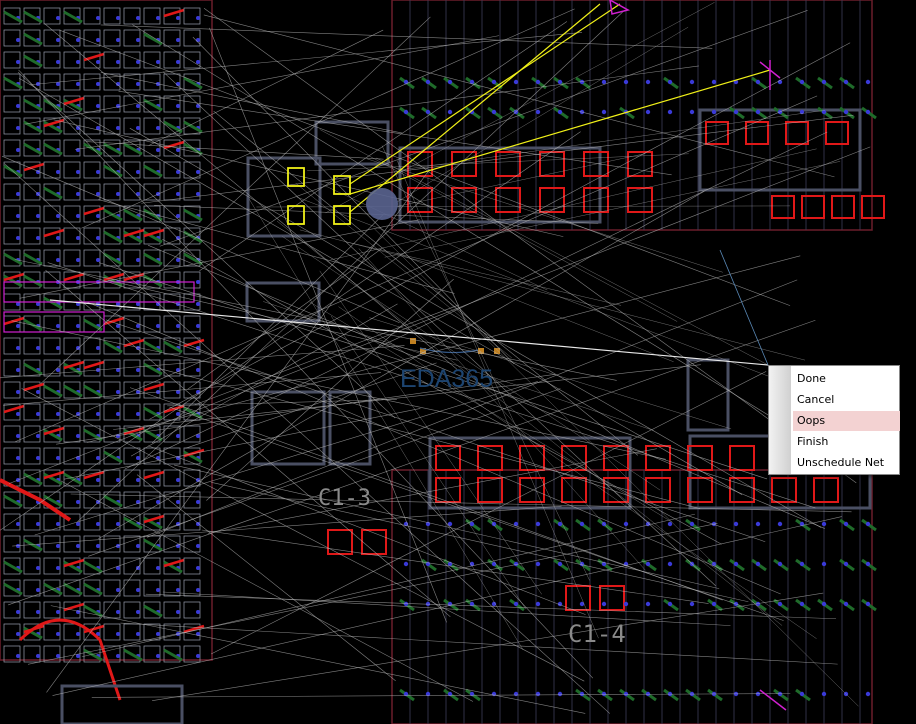 This screenshot has height=724, width=916. I want to click on menu-item-cancel: Cancel, so click(846, 400).